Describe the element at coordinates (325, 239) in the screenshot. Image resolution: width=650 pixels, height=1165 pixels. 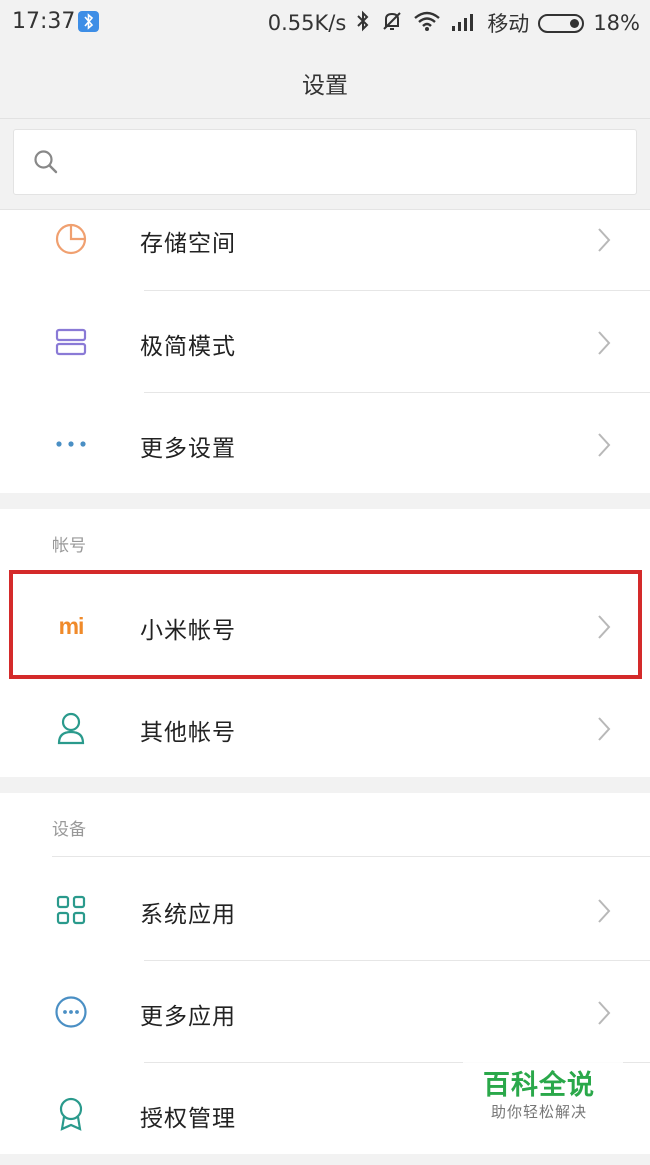
I see `settings-row-storage: 存储空间` at that location.